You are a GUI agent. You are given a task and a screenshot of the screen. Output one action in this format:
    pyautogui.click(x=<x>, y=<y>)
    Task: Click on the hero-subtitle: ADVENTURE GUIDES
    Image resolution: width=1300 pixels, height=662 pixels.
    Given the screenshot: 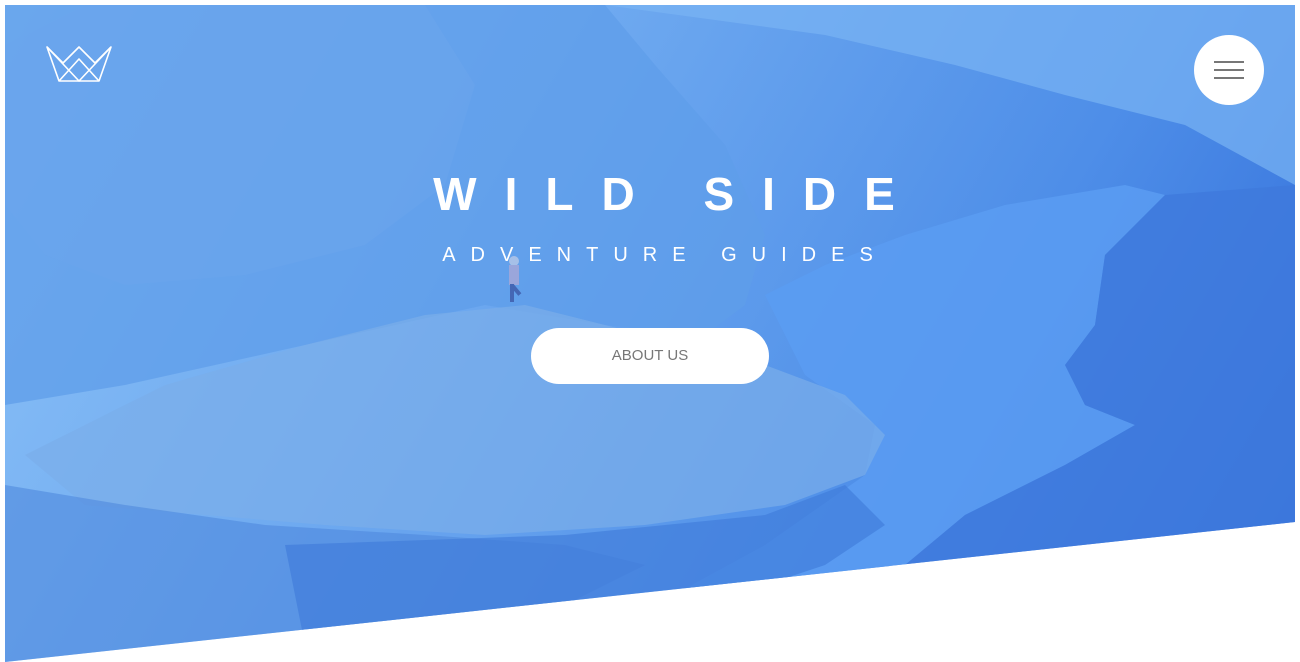 What is the action you would take?
    pyautogui.click(x=665, y=255)
    